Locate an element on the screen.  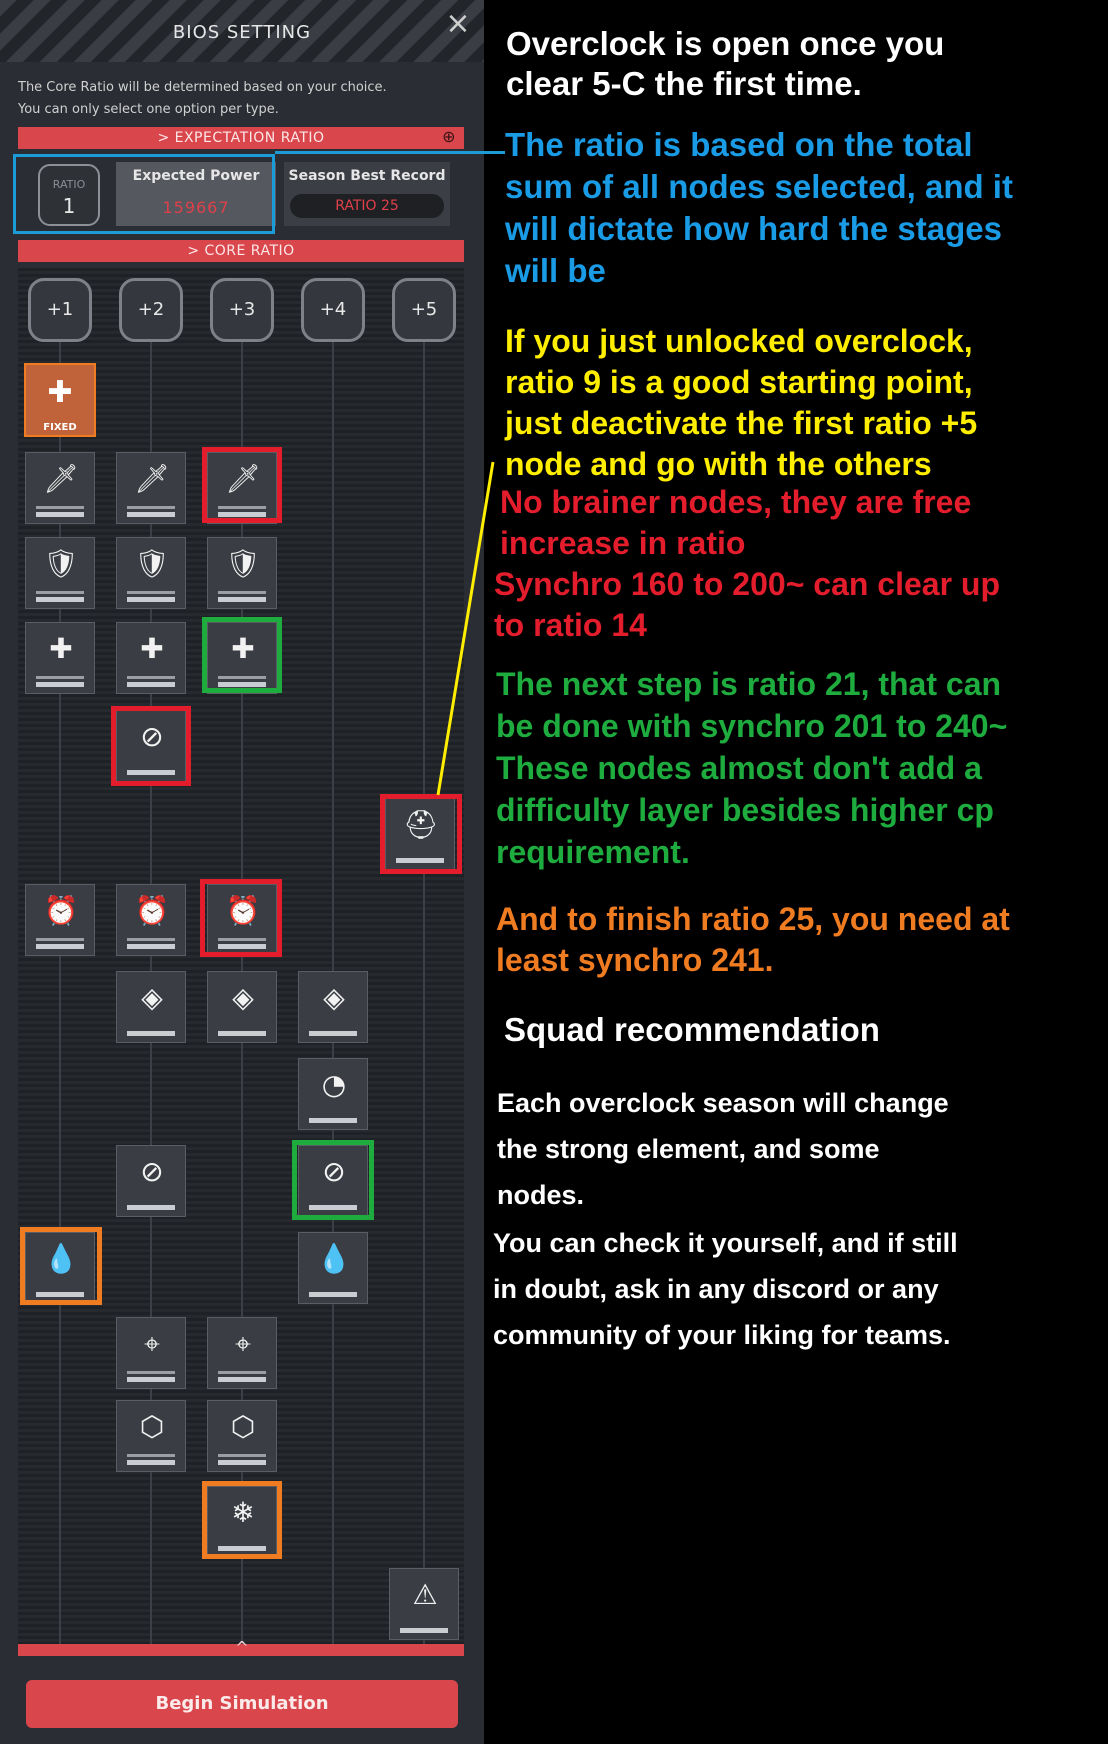
alarm-node-plus1: ⏰ is located at coordinates (60, 920).